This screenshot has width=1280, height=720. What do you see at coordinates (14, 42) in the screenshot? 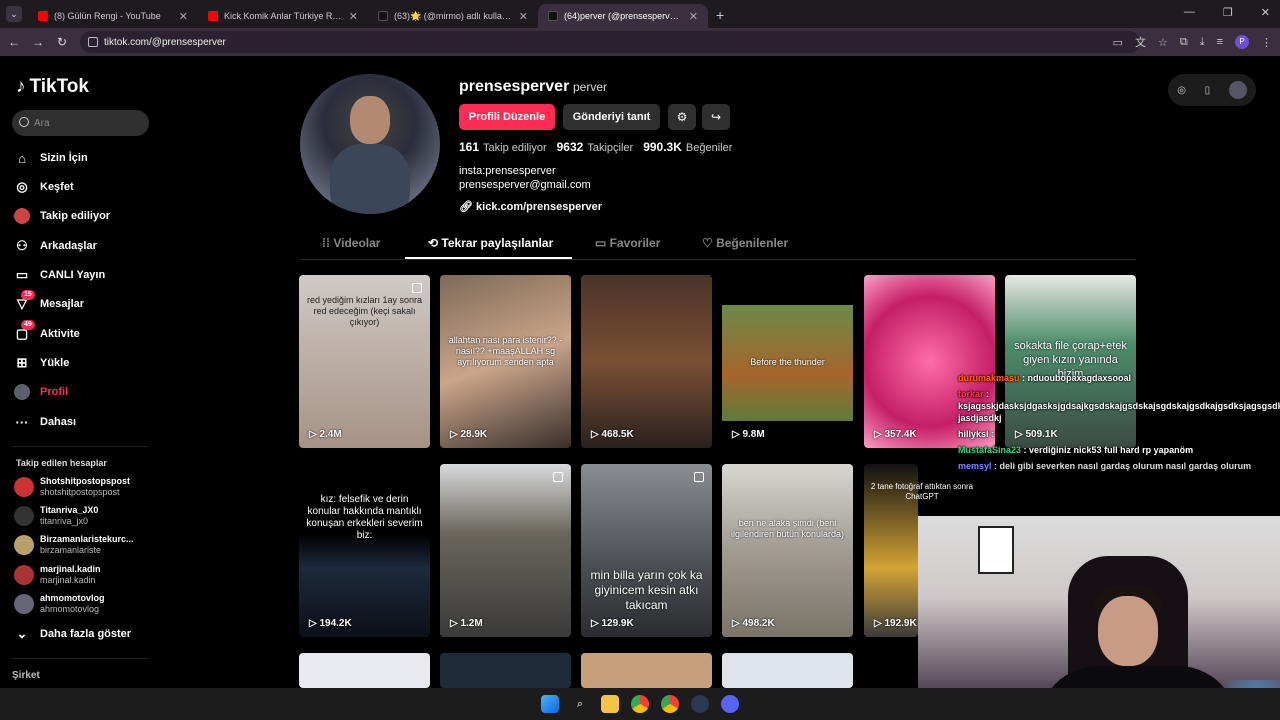
I see `back-icon: ←` at bounding box center [14, 42].